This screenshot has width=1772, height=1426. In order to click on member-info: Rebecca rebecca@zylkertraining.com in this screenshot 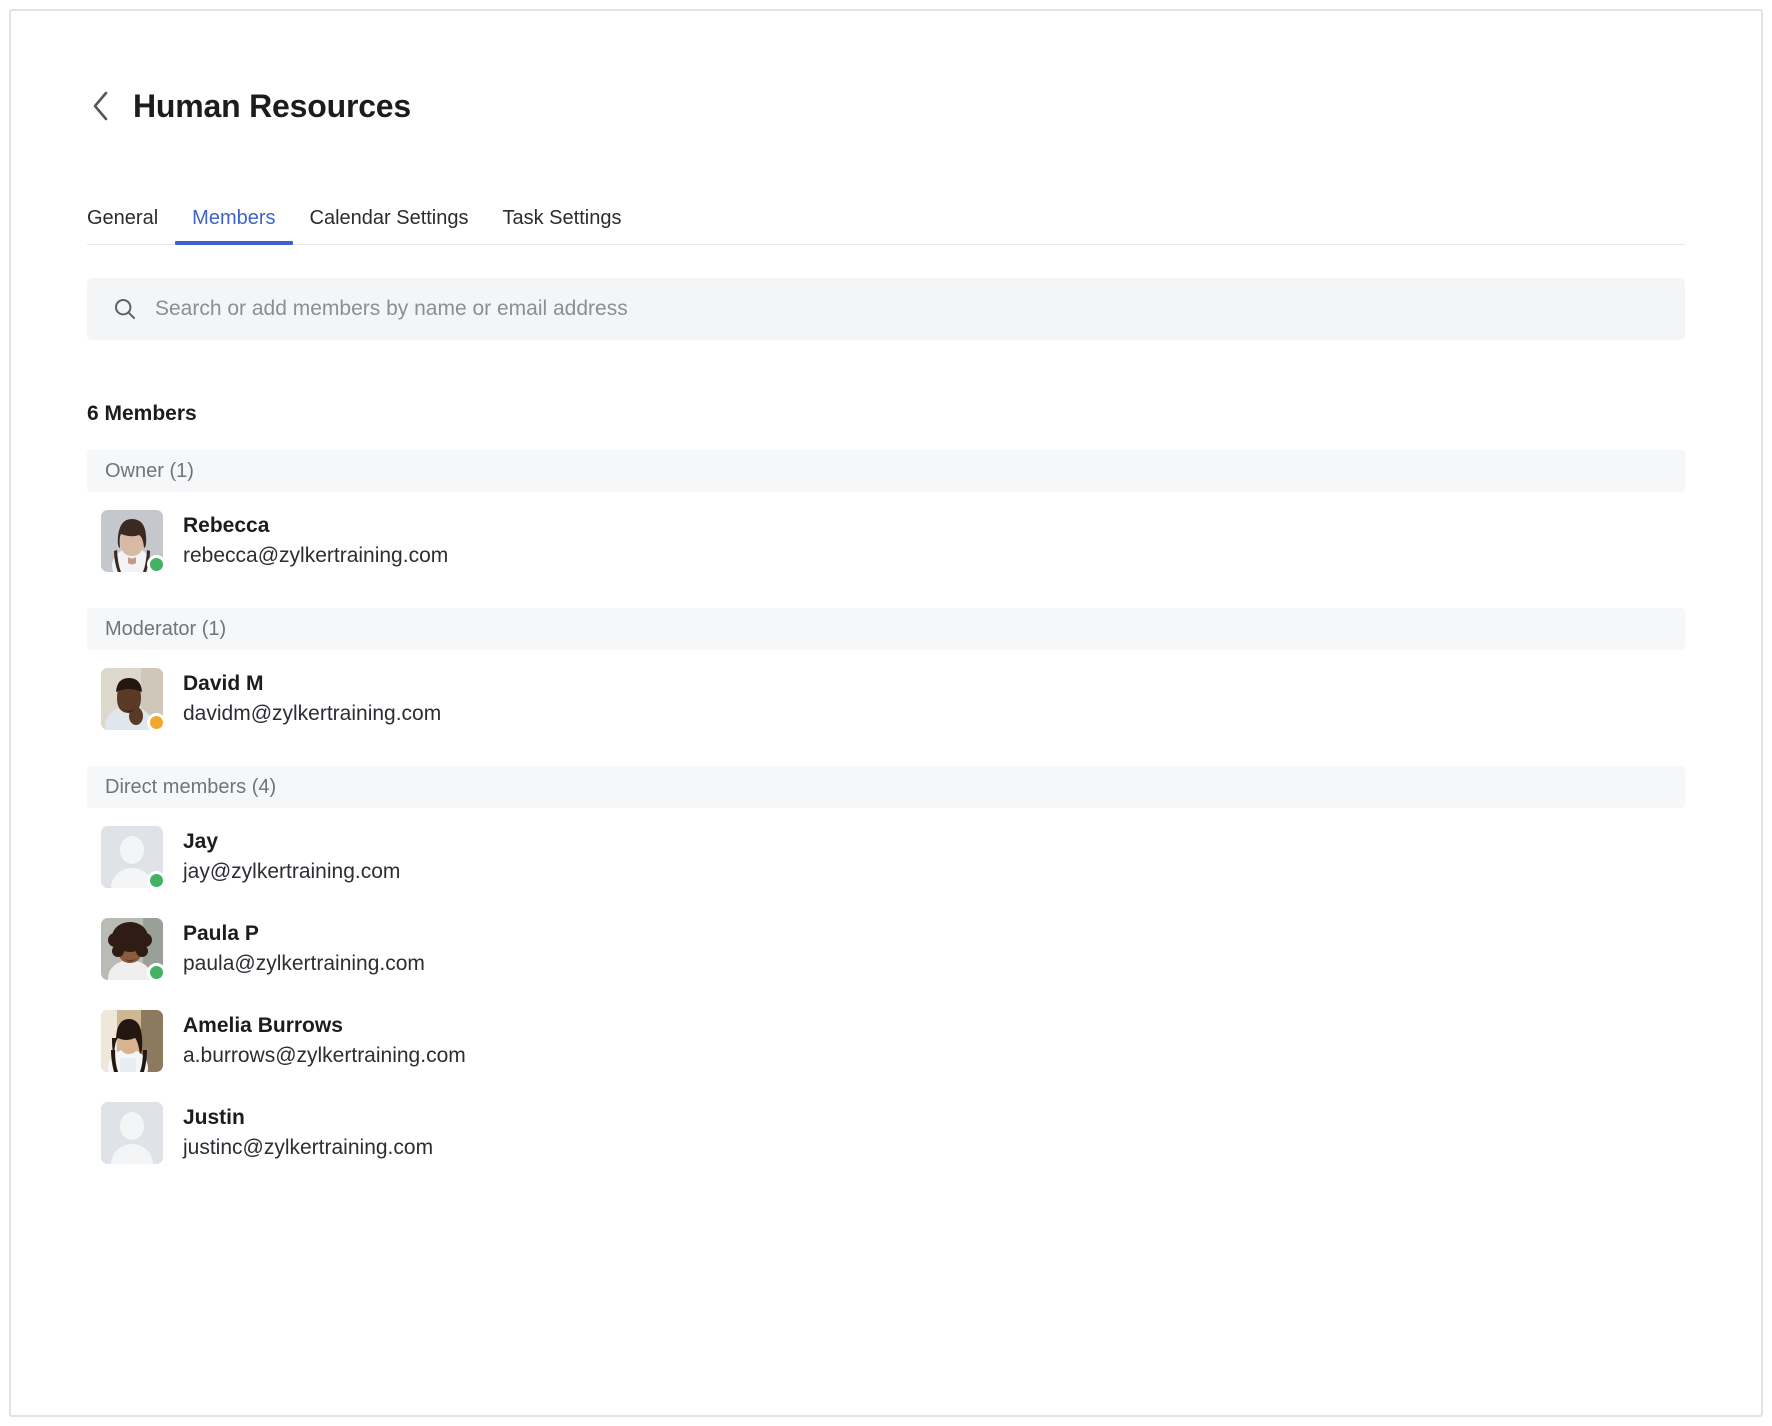, I will do `click(315, 540)`.